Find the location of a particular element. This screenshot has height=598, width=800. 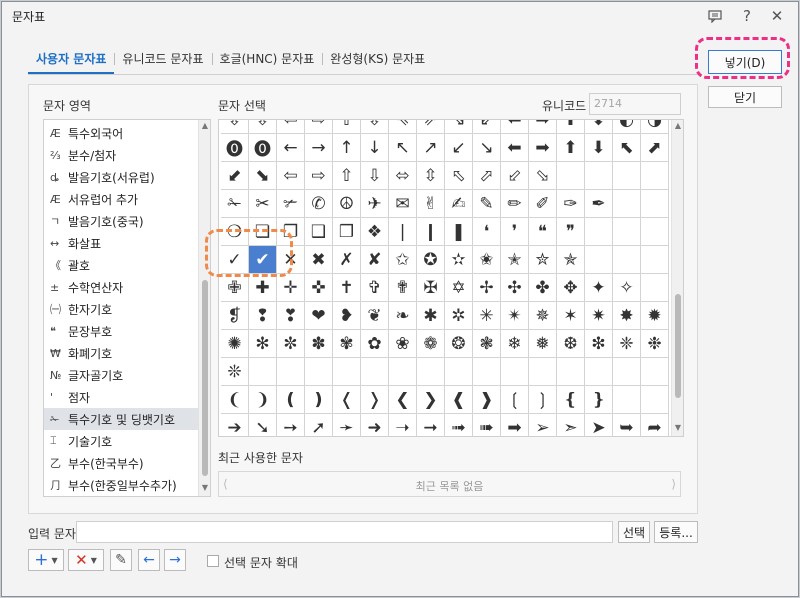

symbol-cell: ➙ is located at coordinates (291, 425).